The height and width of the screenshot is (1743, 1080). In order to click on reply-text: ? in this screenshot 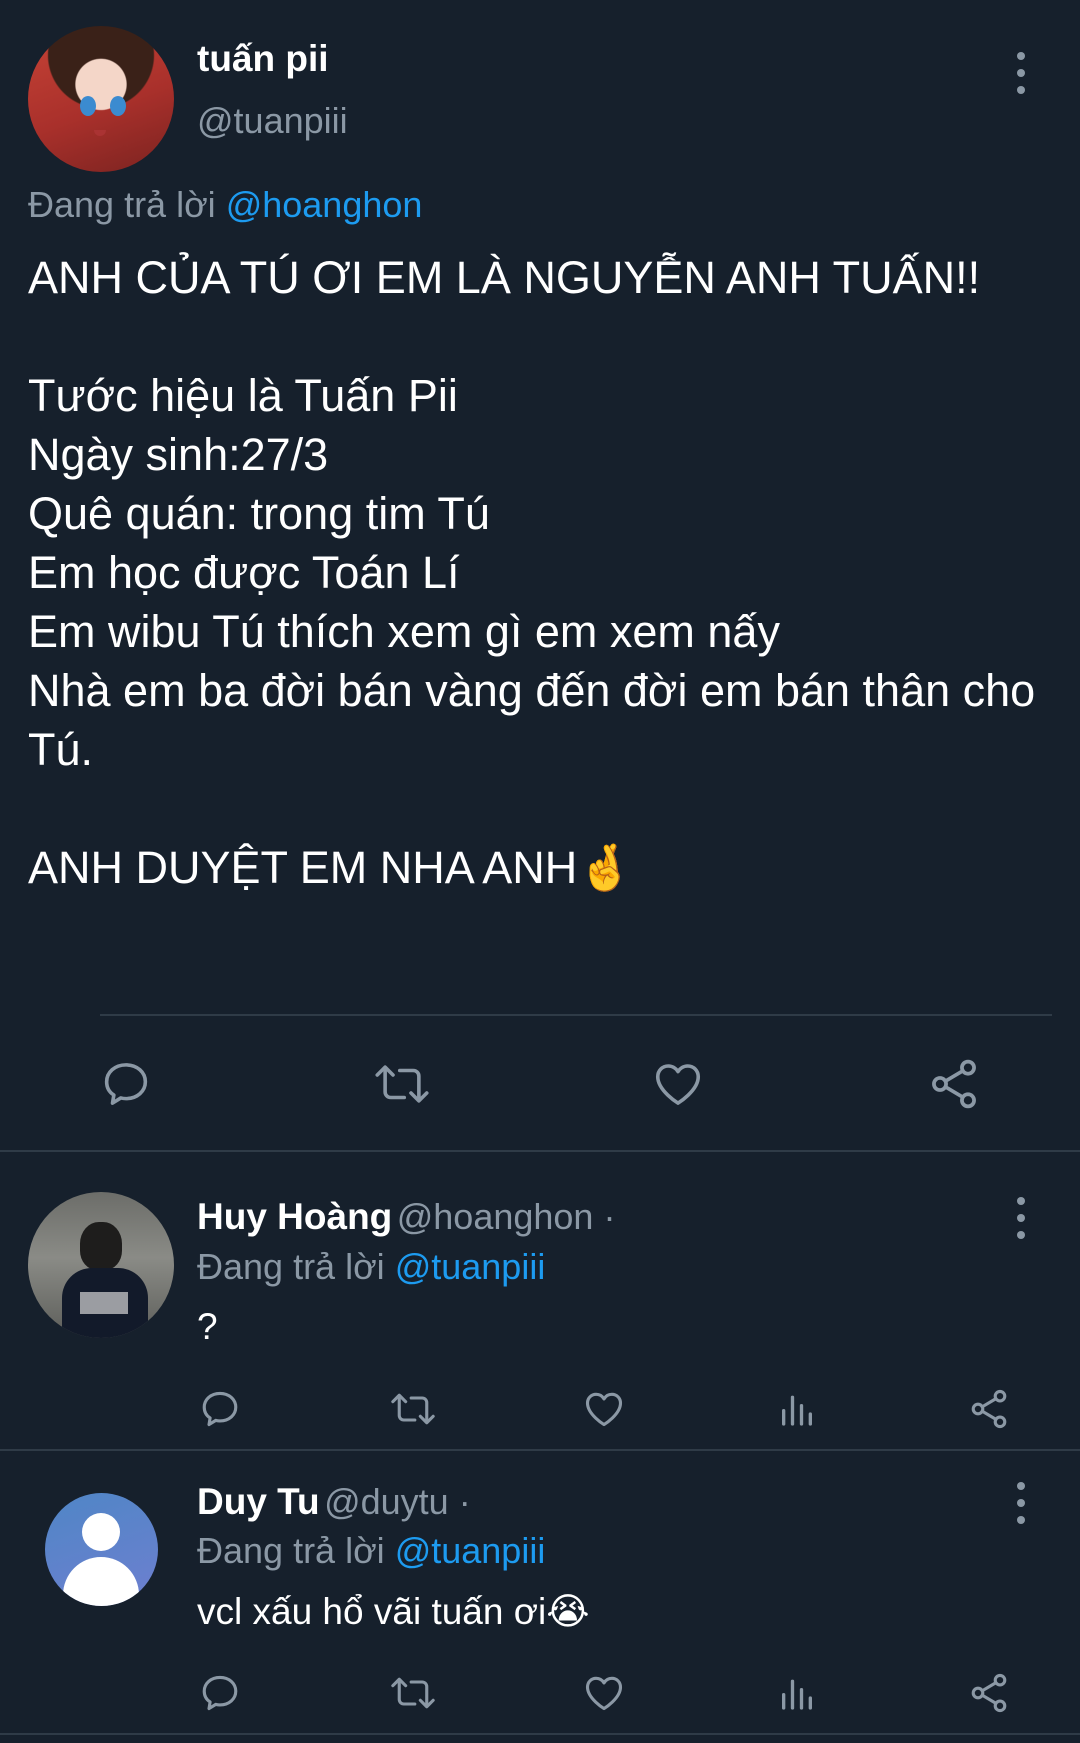, I will do `click(207, 1326)`.